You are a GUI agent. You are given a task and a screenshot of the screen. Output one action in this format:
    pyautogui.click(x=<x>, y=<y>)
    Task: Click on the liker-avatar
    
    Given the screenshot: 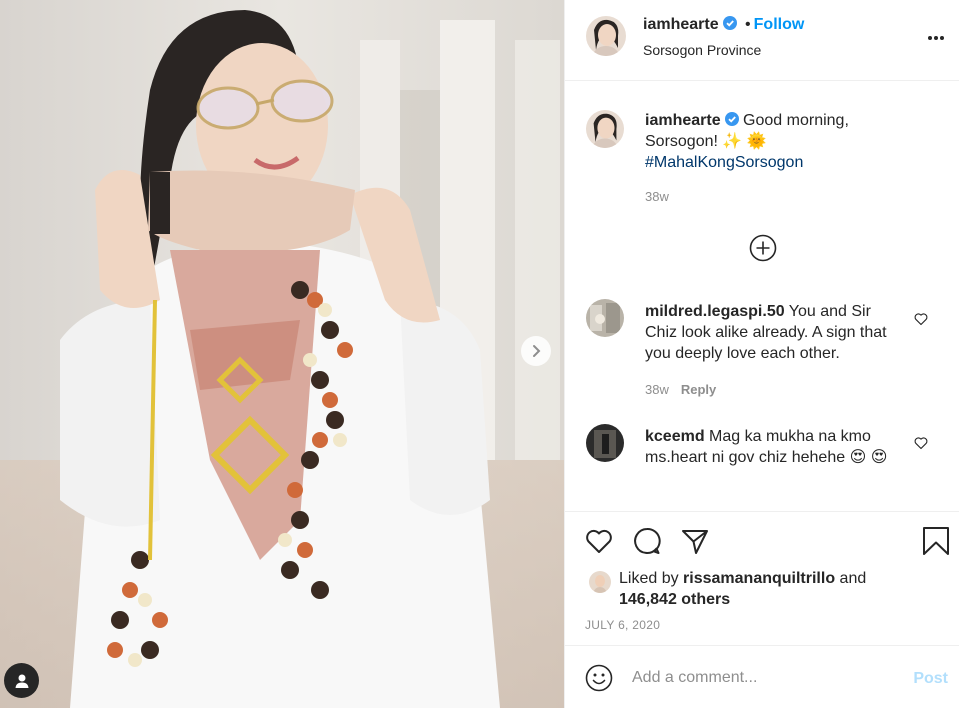 What is the action you would take?
    pyautogui.click(x=600, y=582)
    